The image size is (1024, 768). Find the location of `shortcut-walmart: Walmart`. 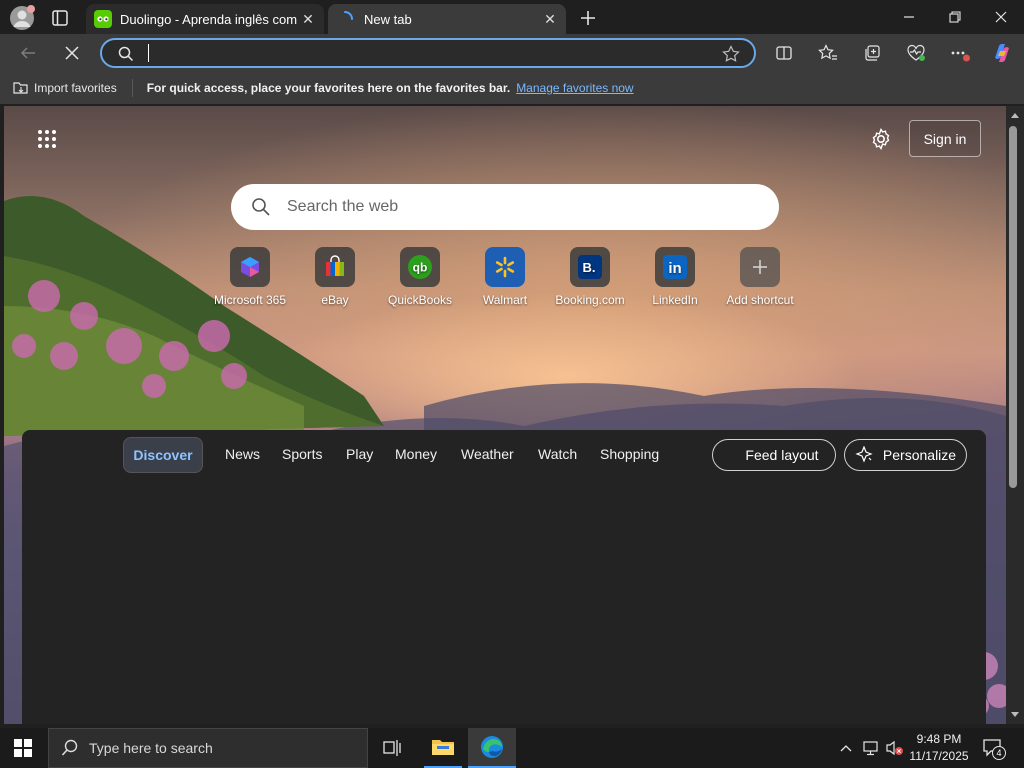

shortcut-walmart: Walmart is located at coordinates (505, 277).